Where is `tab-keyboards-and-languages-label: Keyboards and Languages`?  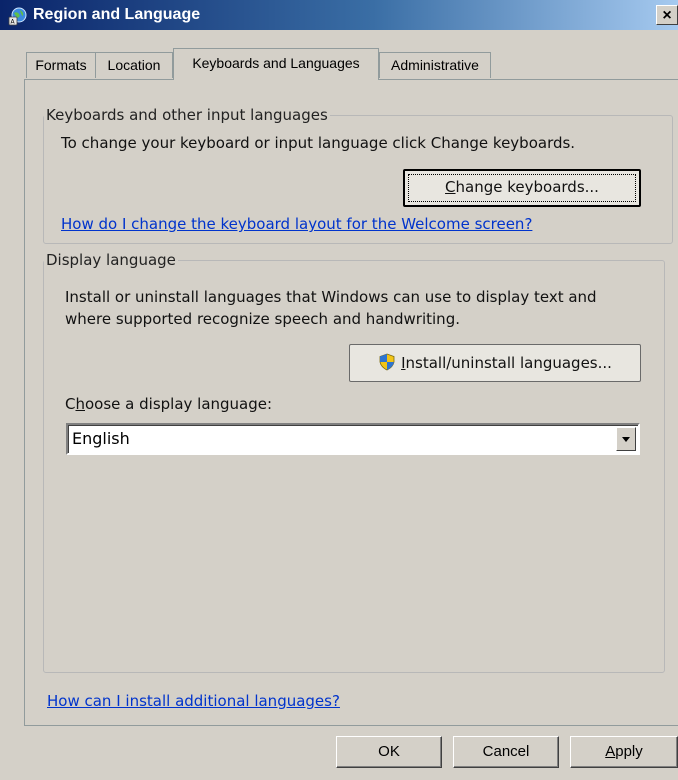 tab-keyboards-and-languages-label: Keyboards and Languages is located at coordinates (276, 63).